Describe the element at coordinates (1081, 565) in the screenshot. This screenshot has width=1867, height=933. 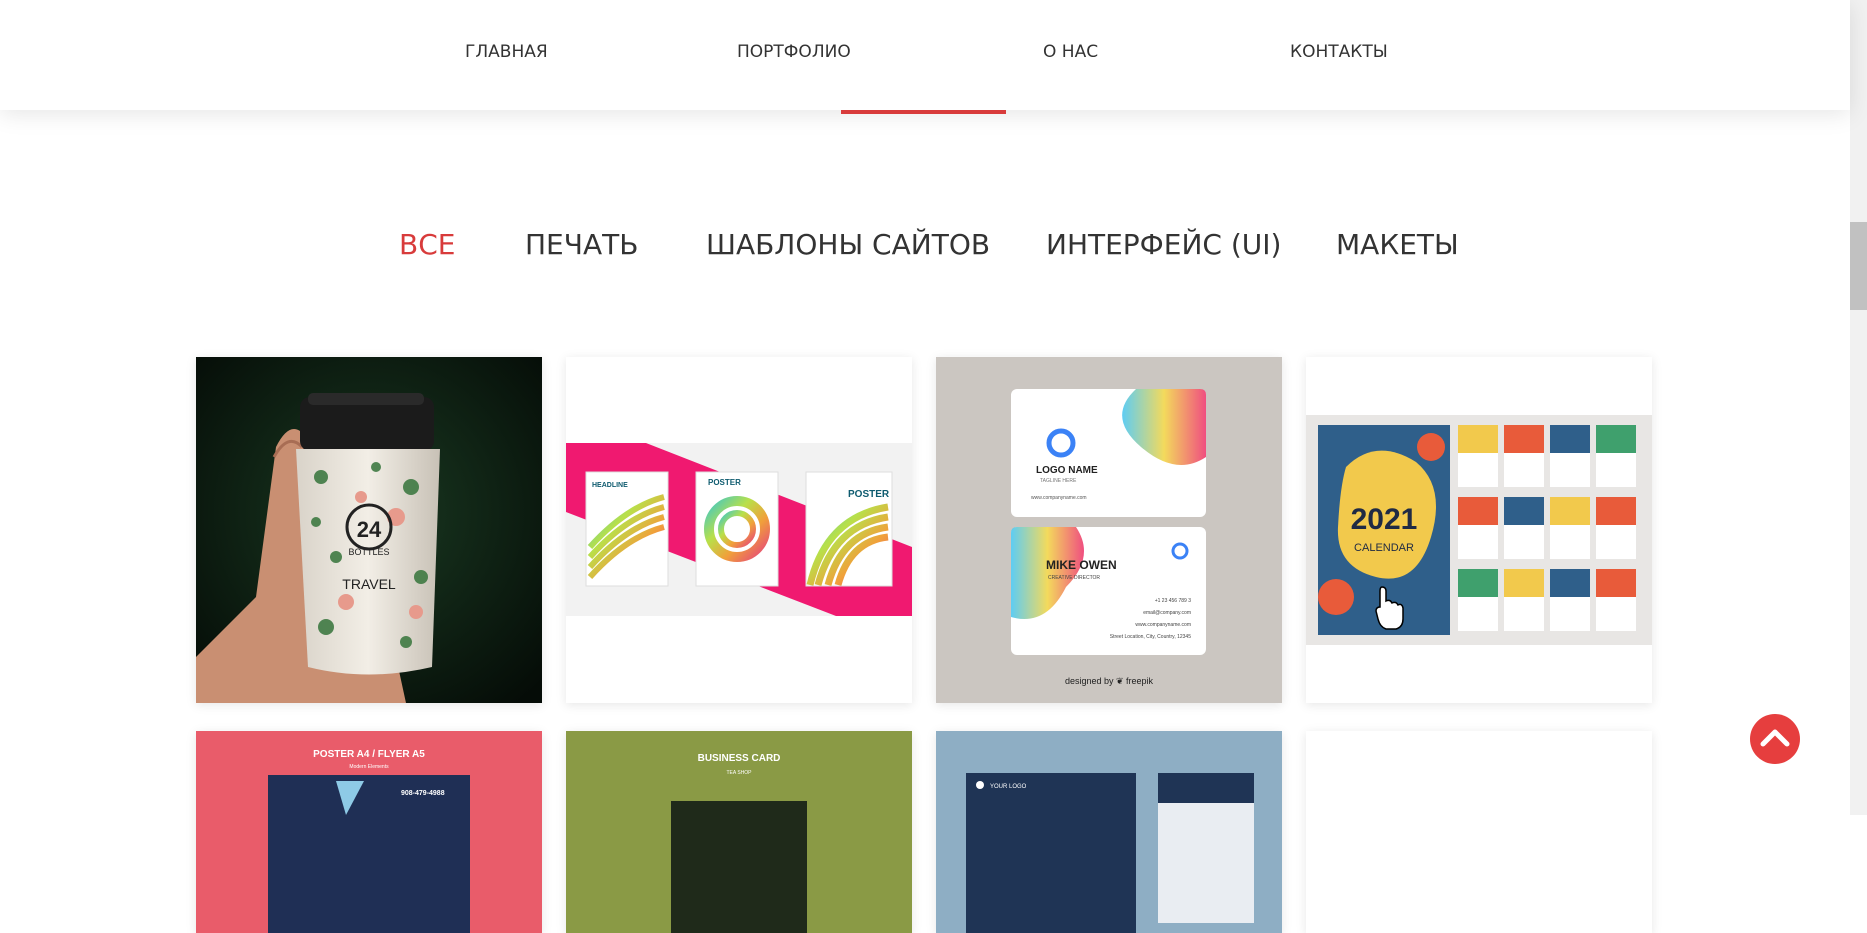
I see `svg-text: MIKE OWEN` at that location.